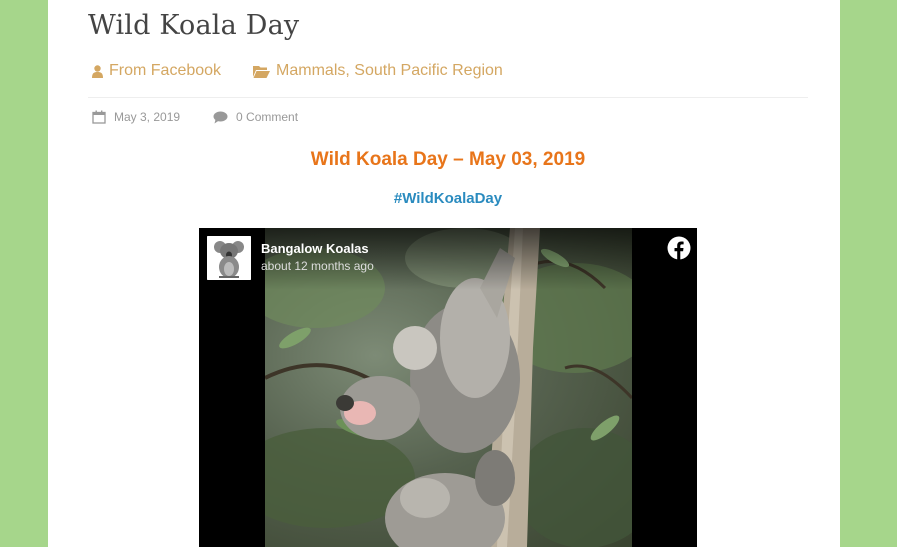  Describe the element at coordinates (220, 117) in the screenshot. I see `comment-icon` at that location.